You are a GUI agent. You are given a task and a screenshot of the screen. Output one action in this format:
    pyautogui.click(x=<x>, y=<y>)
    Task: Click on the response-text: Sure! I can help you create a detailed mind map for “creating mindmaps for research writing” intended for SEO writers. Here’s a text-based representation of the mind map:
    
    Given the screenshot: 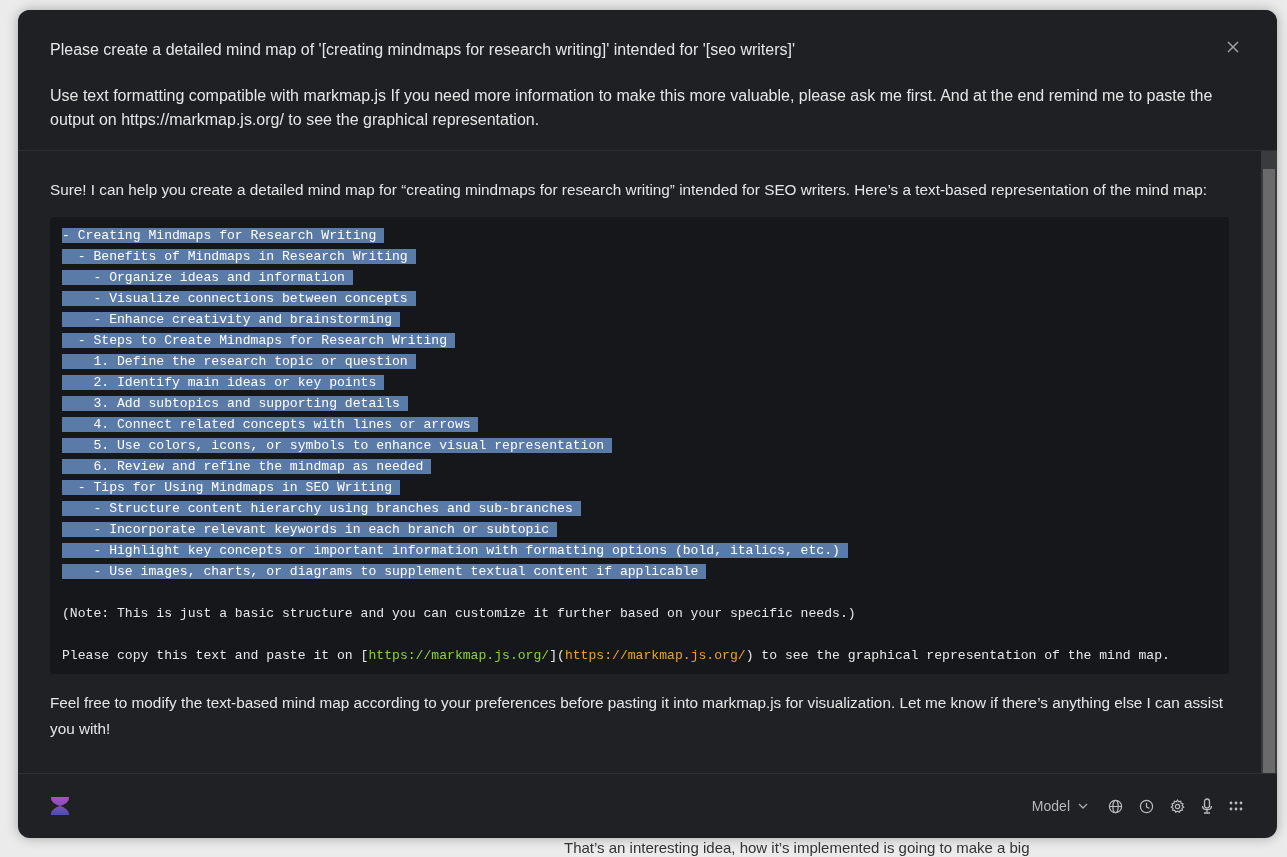 What is the action you would take?
    pyautogui.click(x=629, y=190)
    